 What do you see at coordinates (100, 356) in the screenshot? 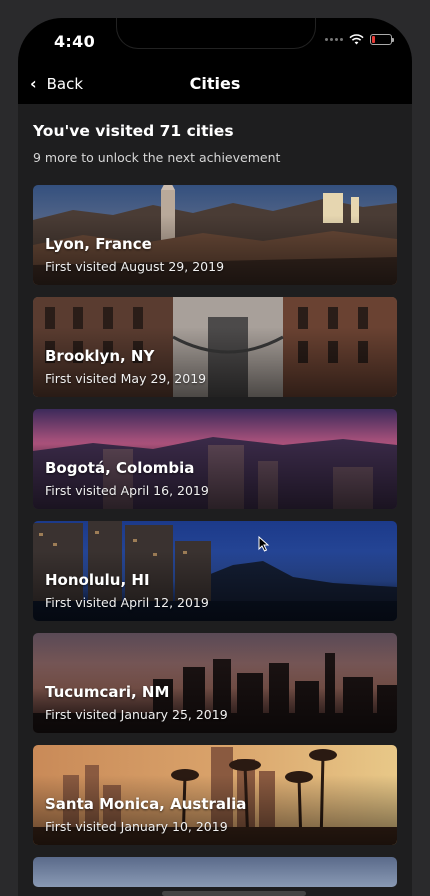
I see `city-name: Brooklyn, NY` at bounding box center [100, 356].